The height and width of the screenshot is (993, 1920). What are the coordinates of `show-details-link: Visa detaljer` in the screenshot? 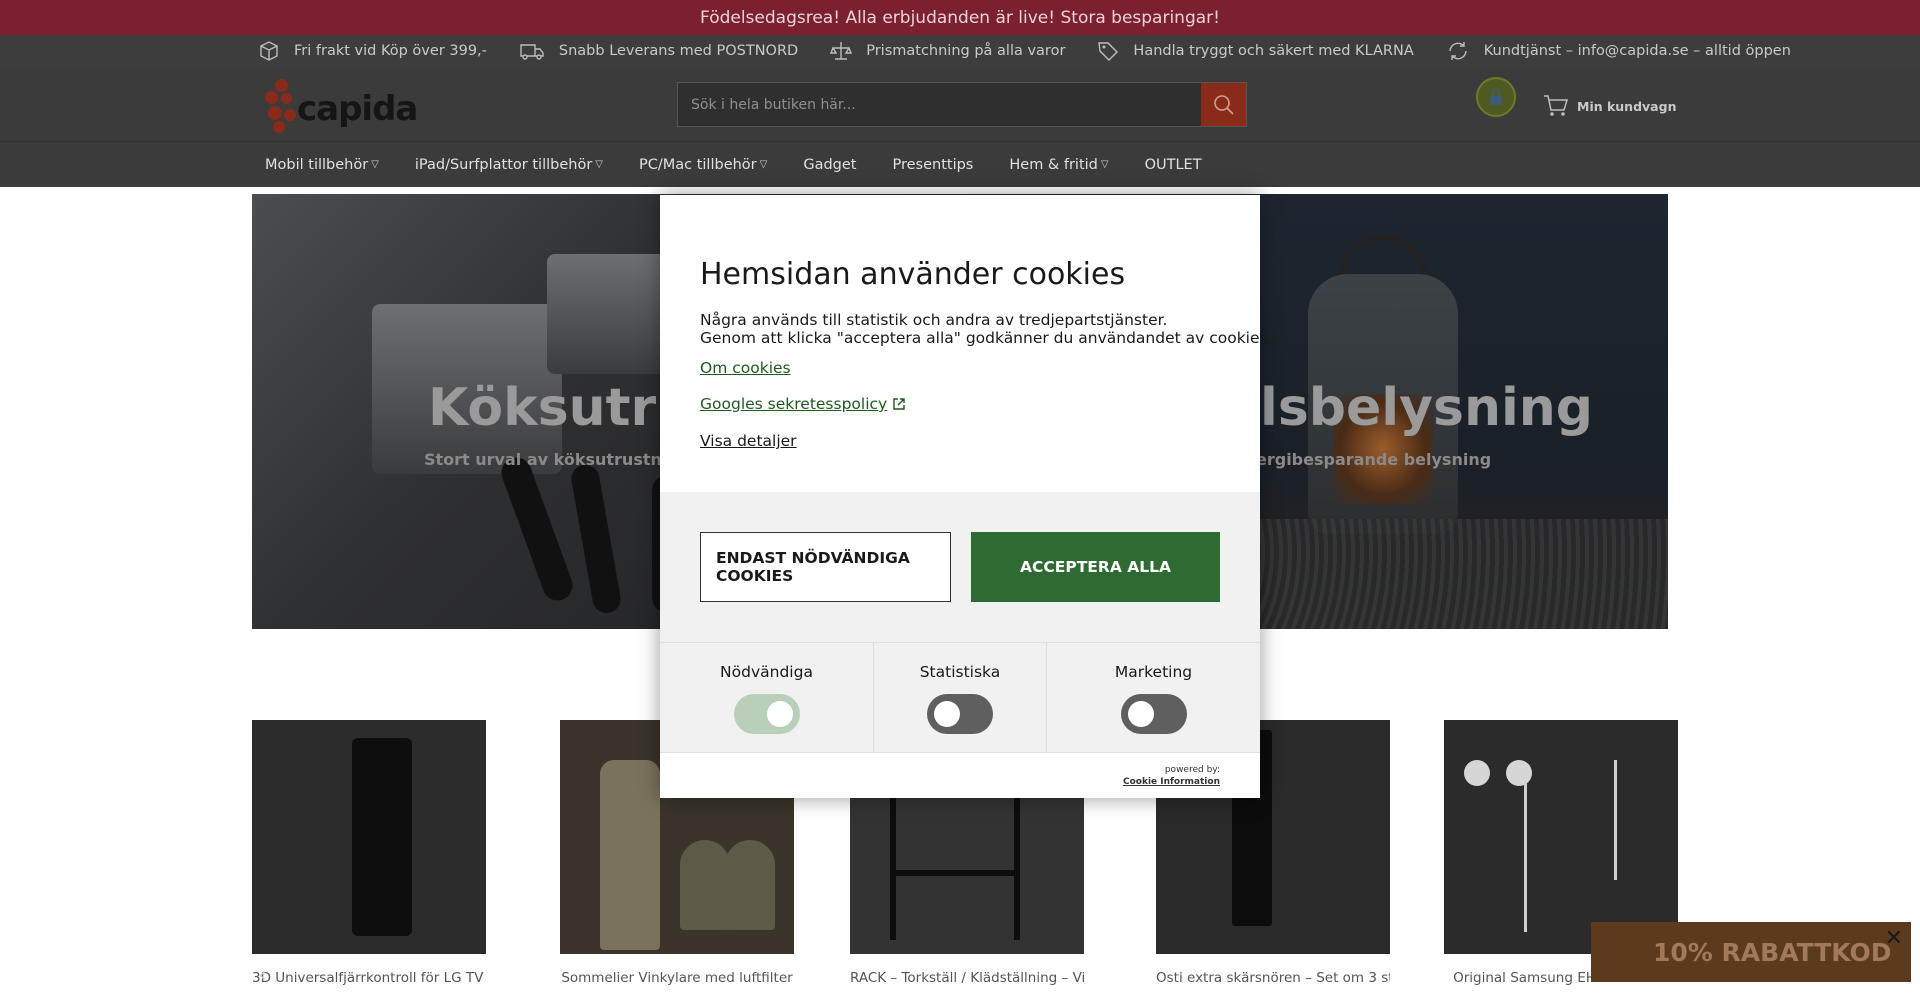 It's located at (748, 441).